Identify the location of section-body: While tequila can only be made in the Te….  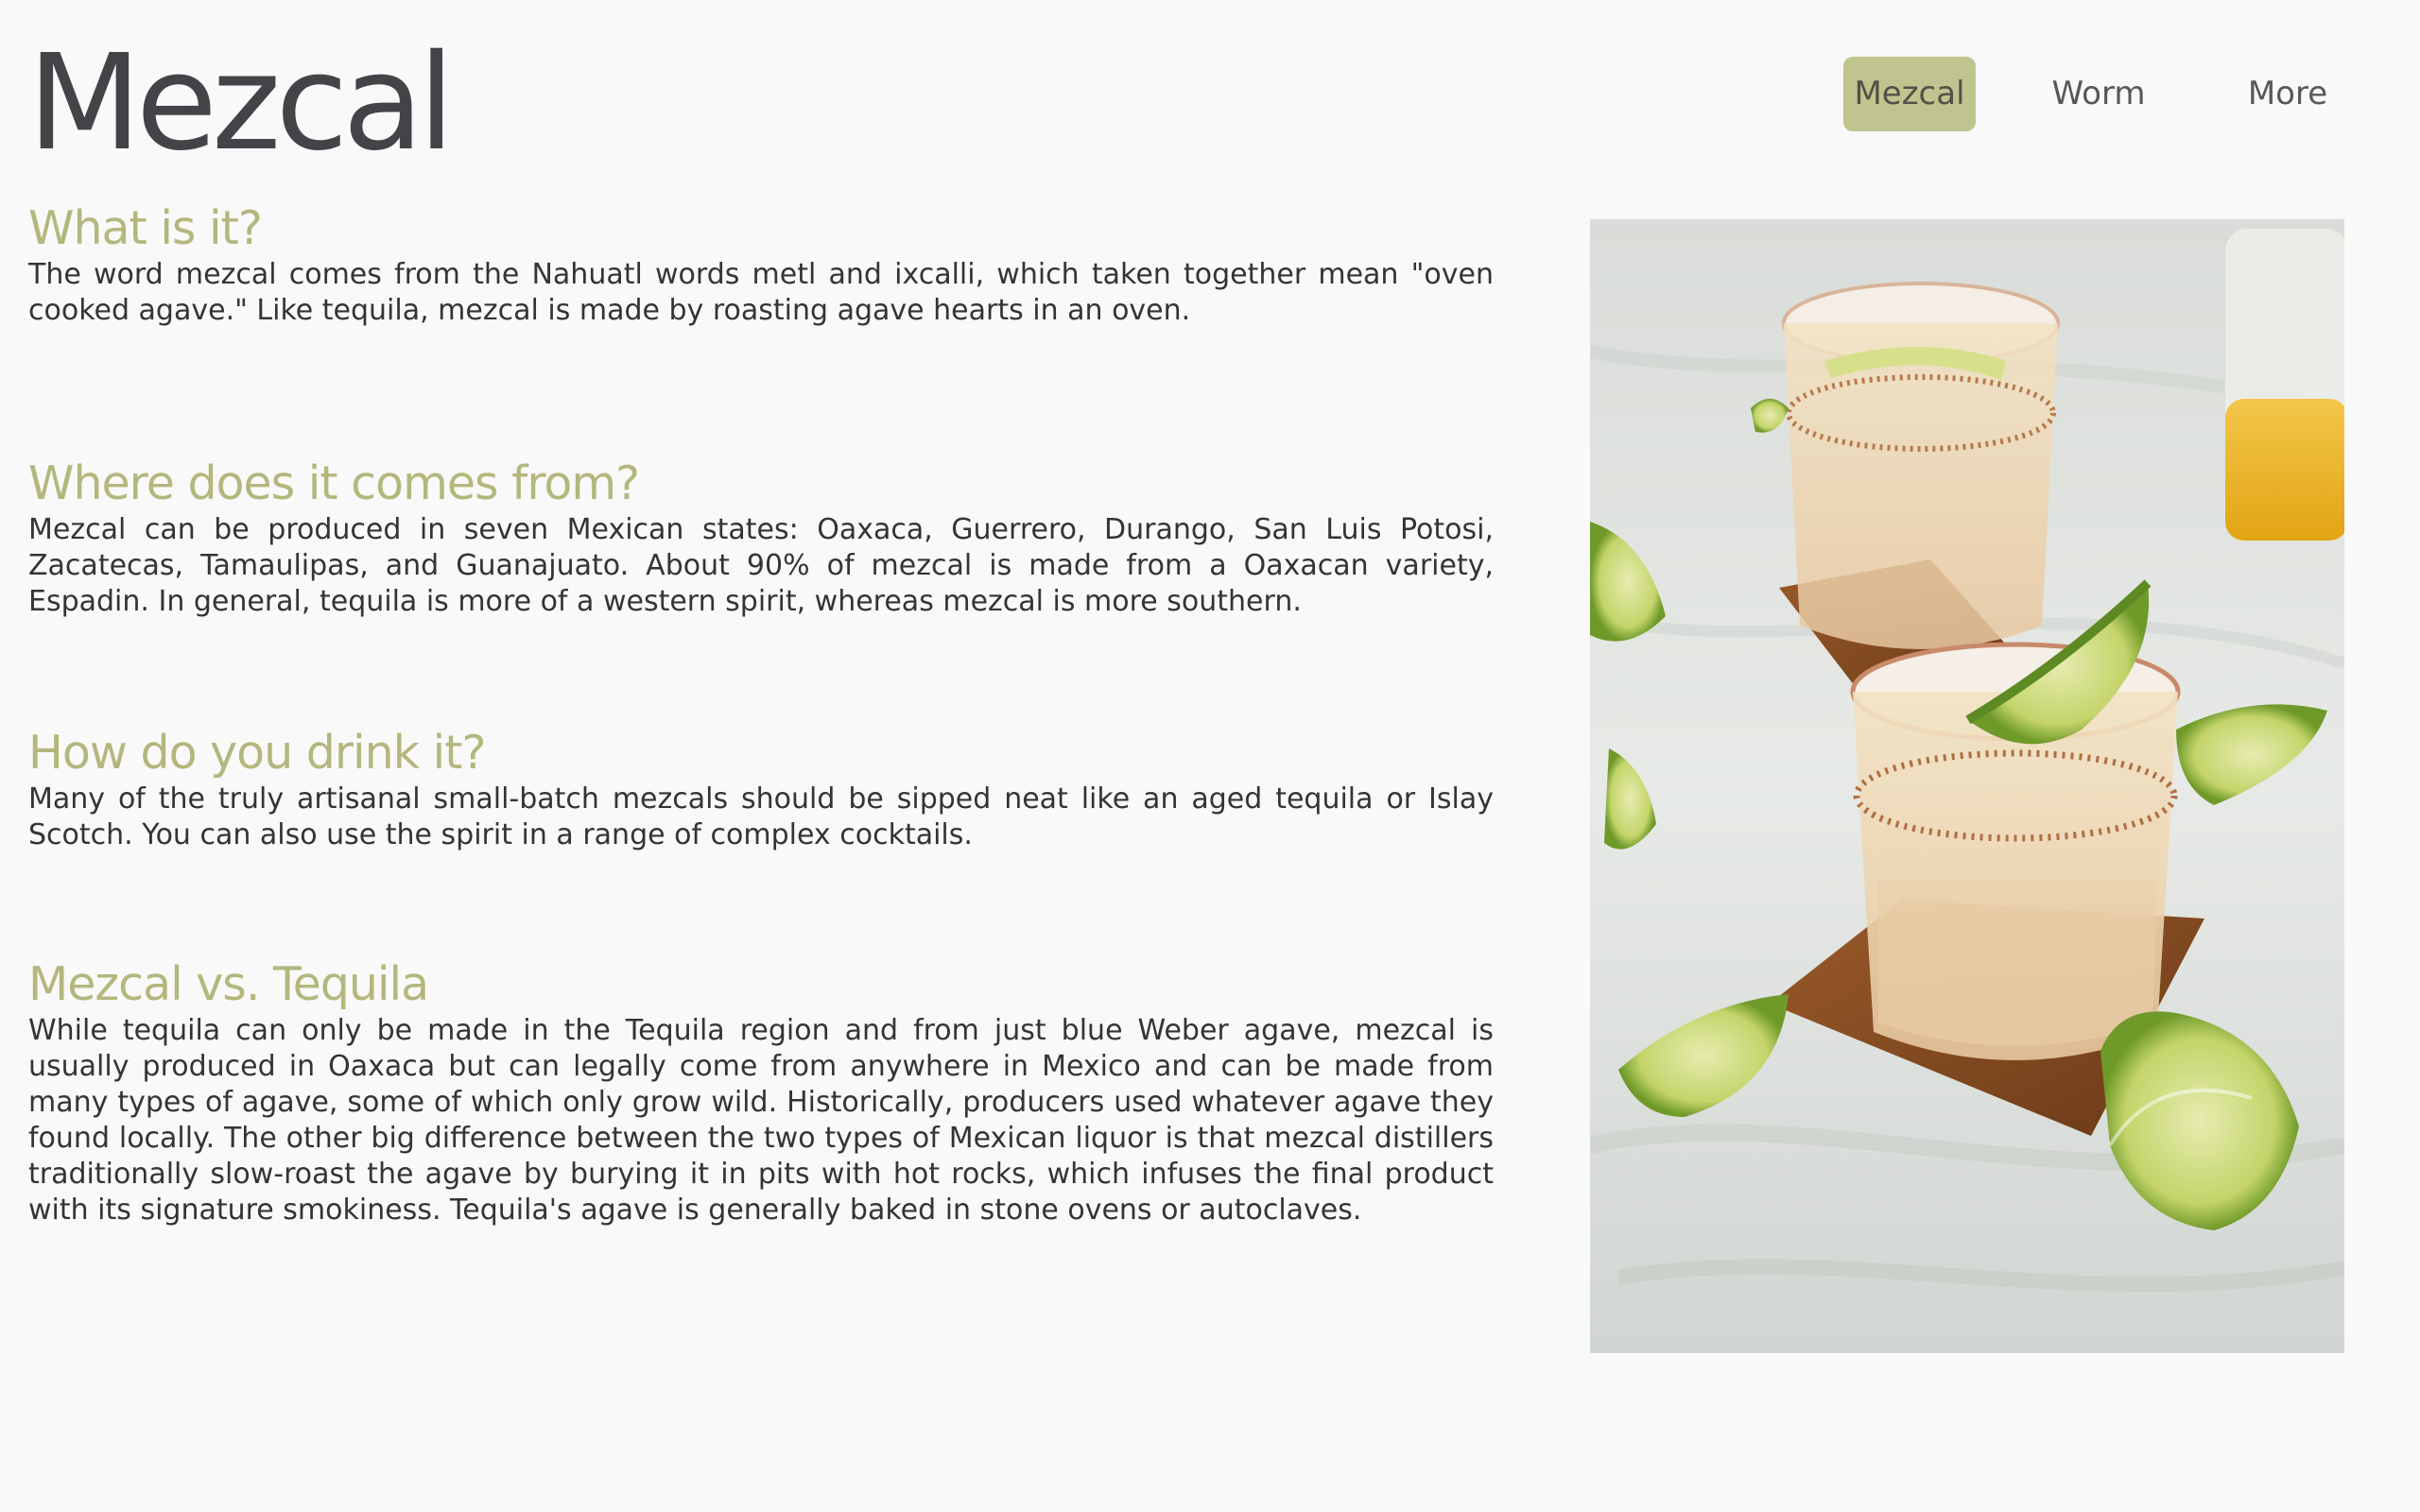
(761, 1120).